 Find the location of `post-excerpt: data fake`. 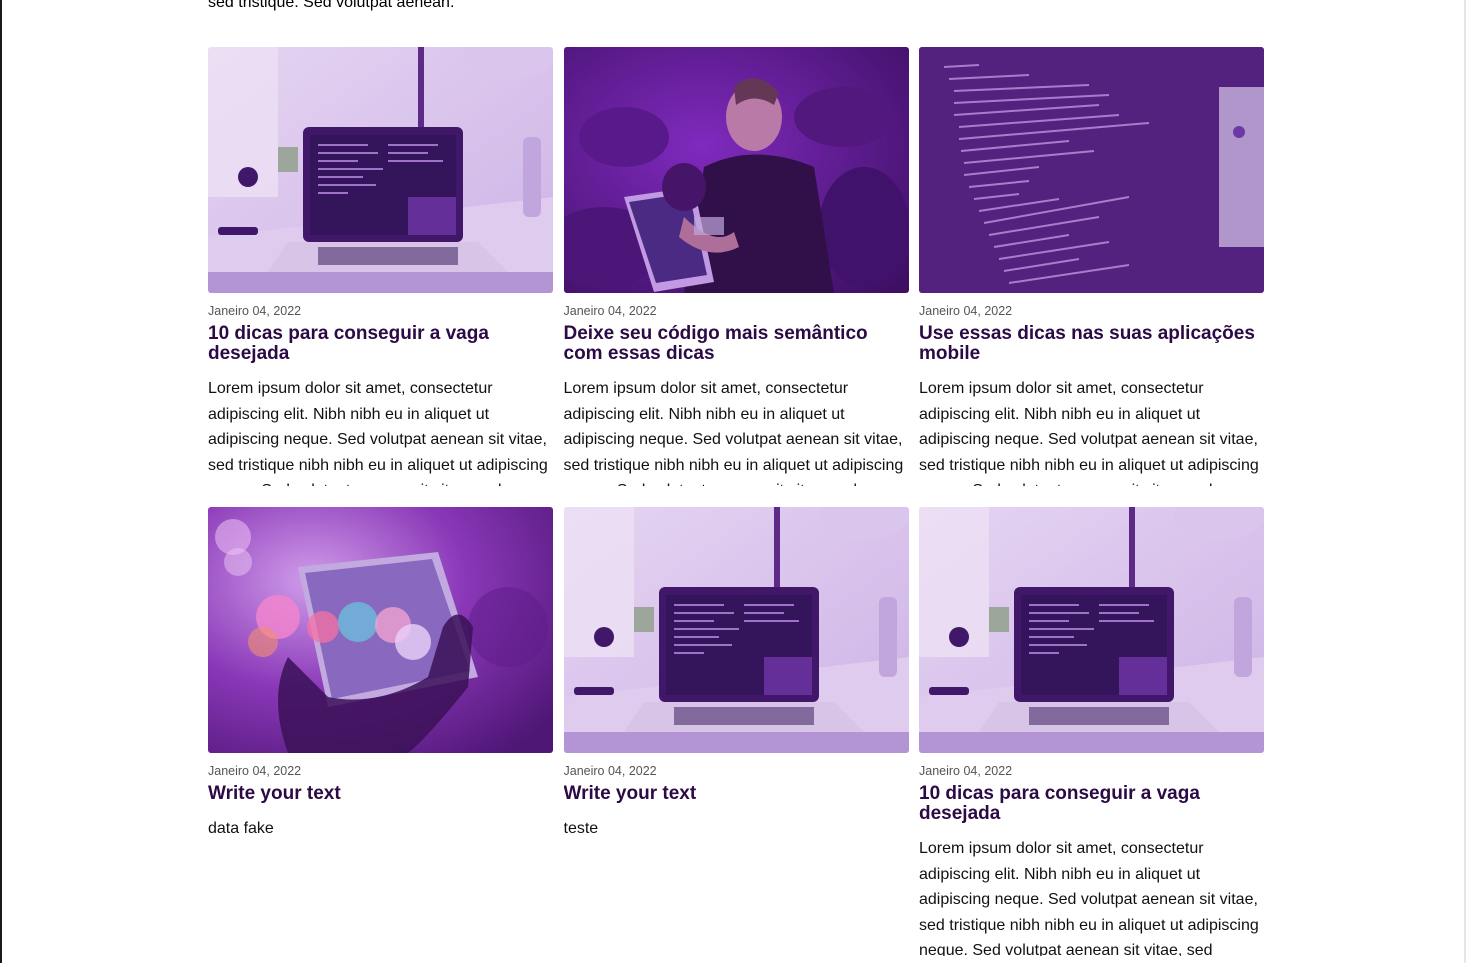

post-excerpt: data fake is located at coordinates (241, 828).